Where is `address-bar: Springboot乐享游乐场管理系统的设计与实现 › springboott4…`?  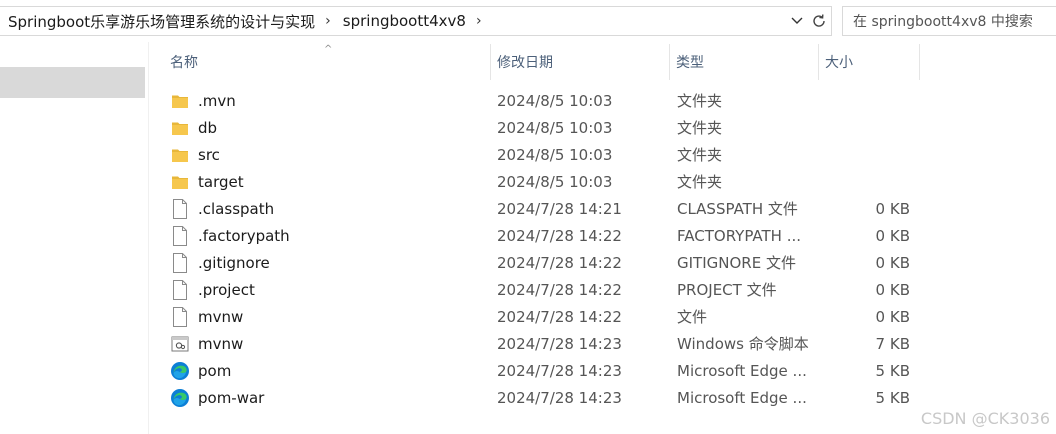
address-bar: Springboot乐享游乐场管理系统的设计与实现 › springboott4… is located at coordinates (416, 21).